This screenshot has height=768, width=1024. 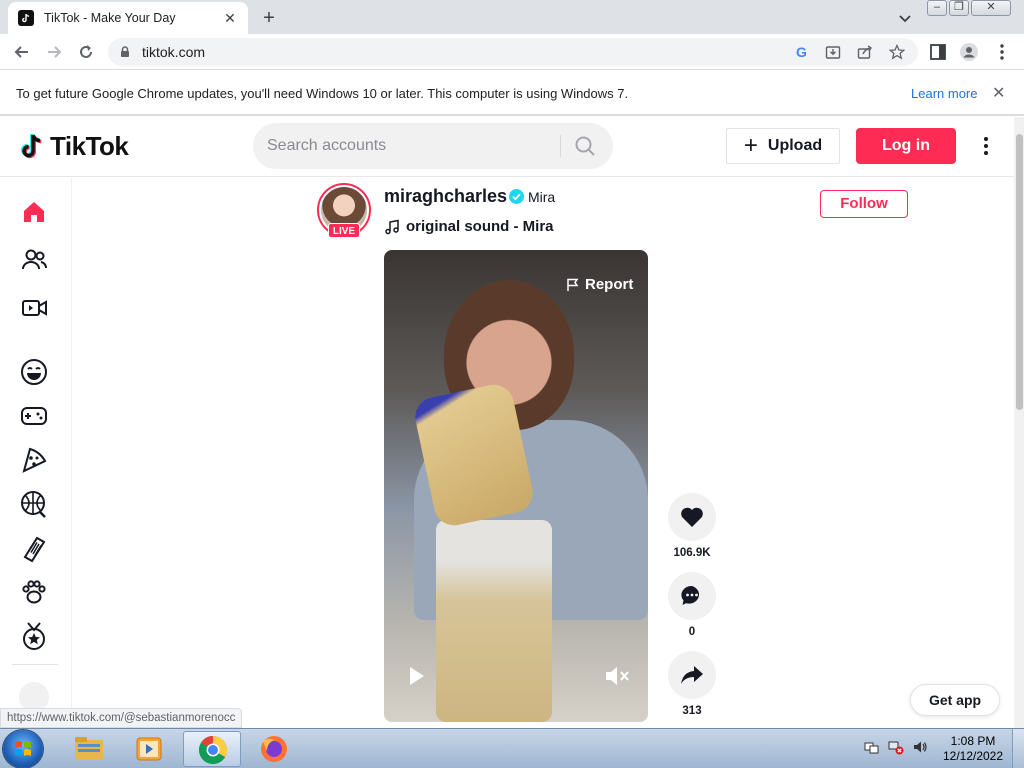 What do you see at coordinates (864, 204) in the screenshot?
I see `follow-button: Follow` at bounding box center [864, 204].